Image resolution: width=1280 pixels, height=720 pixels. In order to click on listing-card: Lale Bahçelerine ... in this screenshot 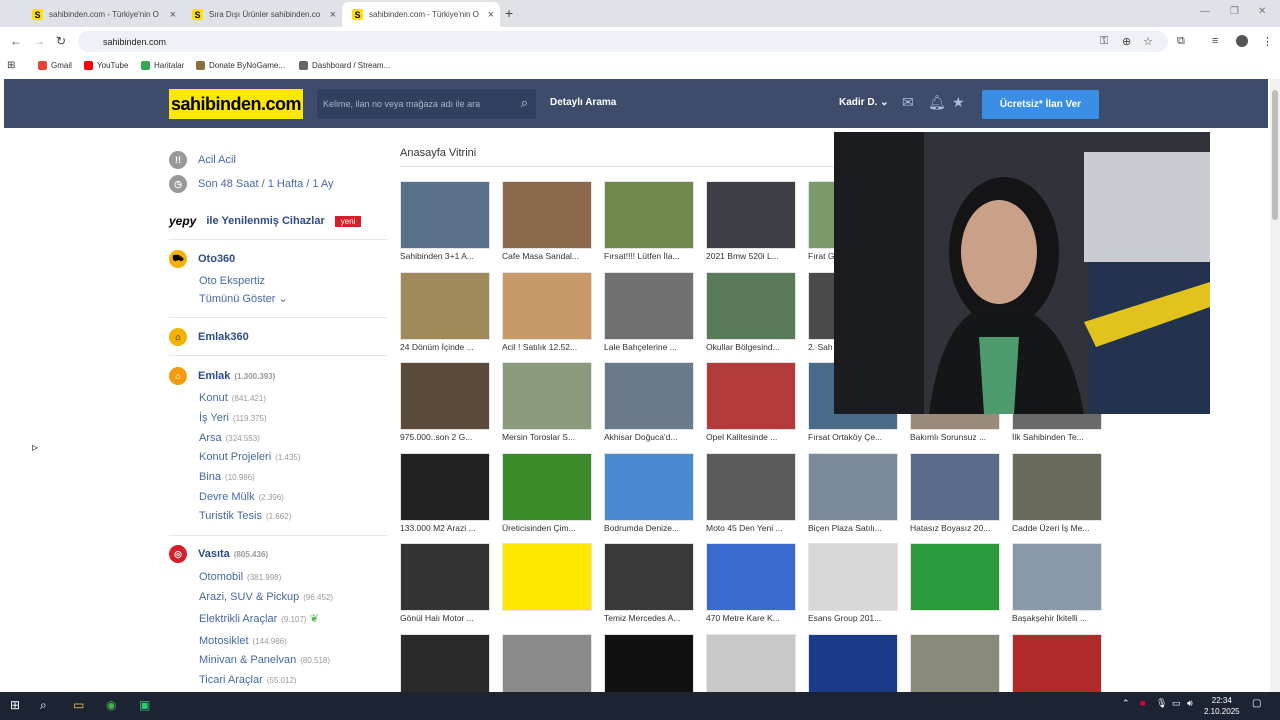, I will do `click(649, 314)`.